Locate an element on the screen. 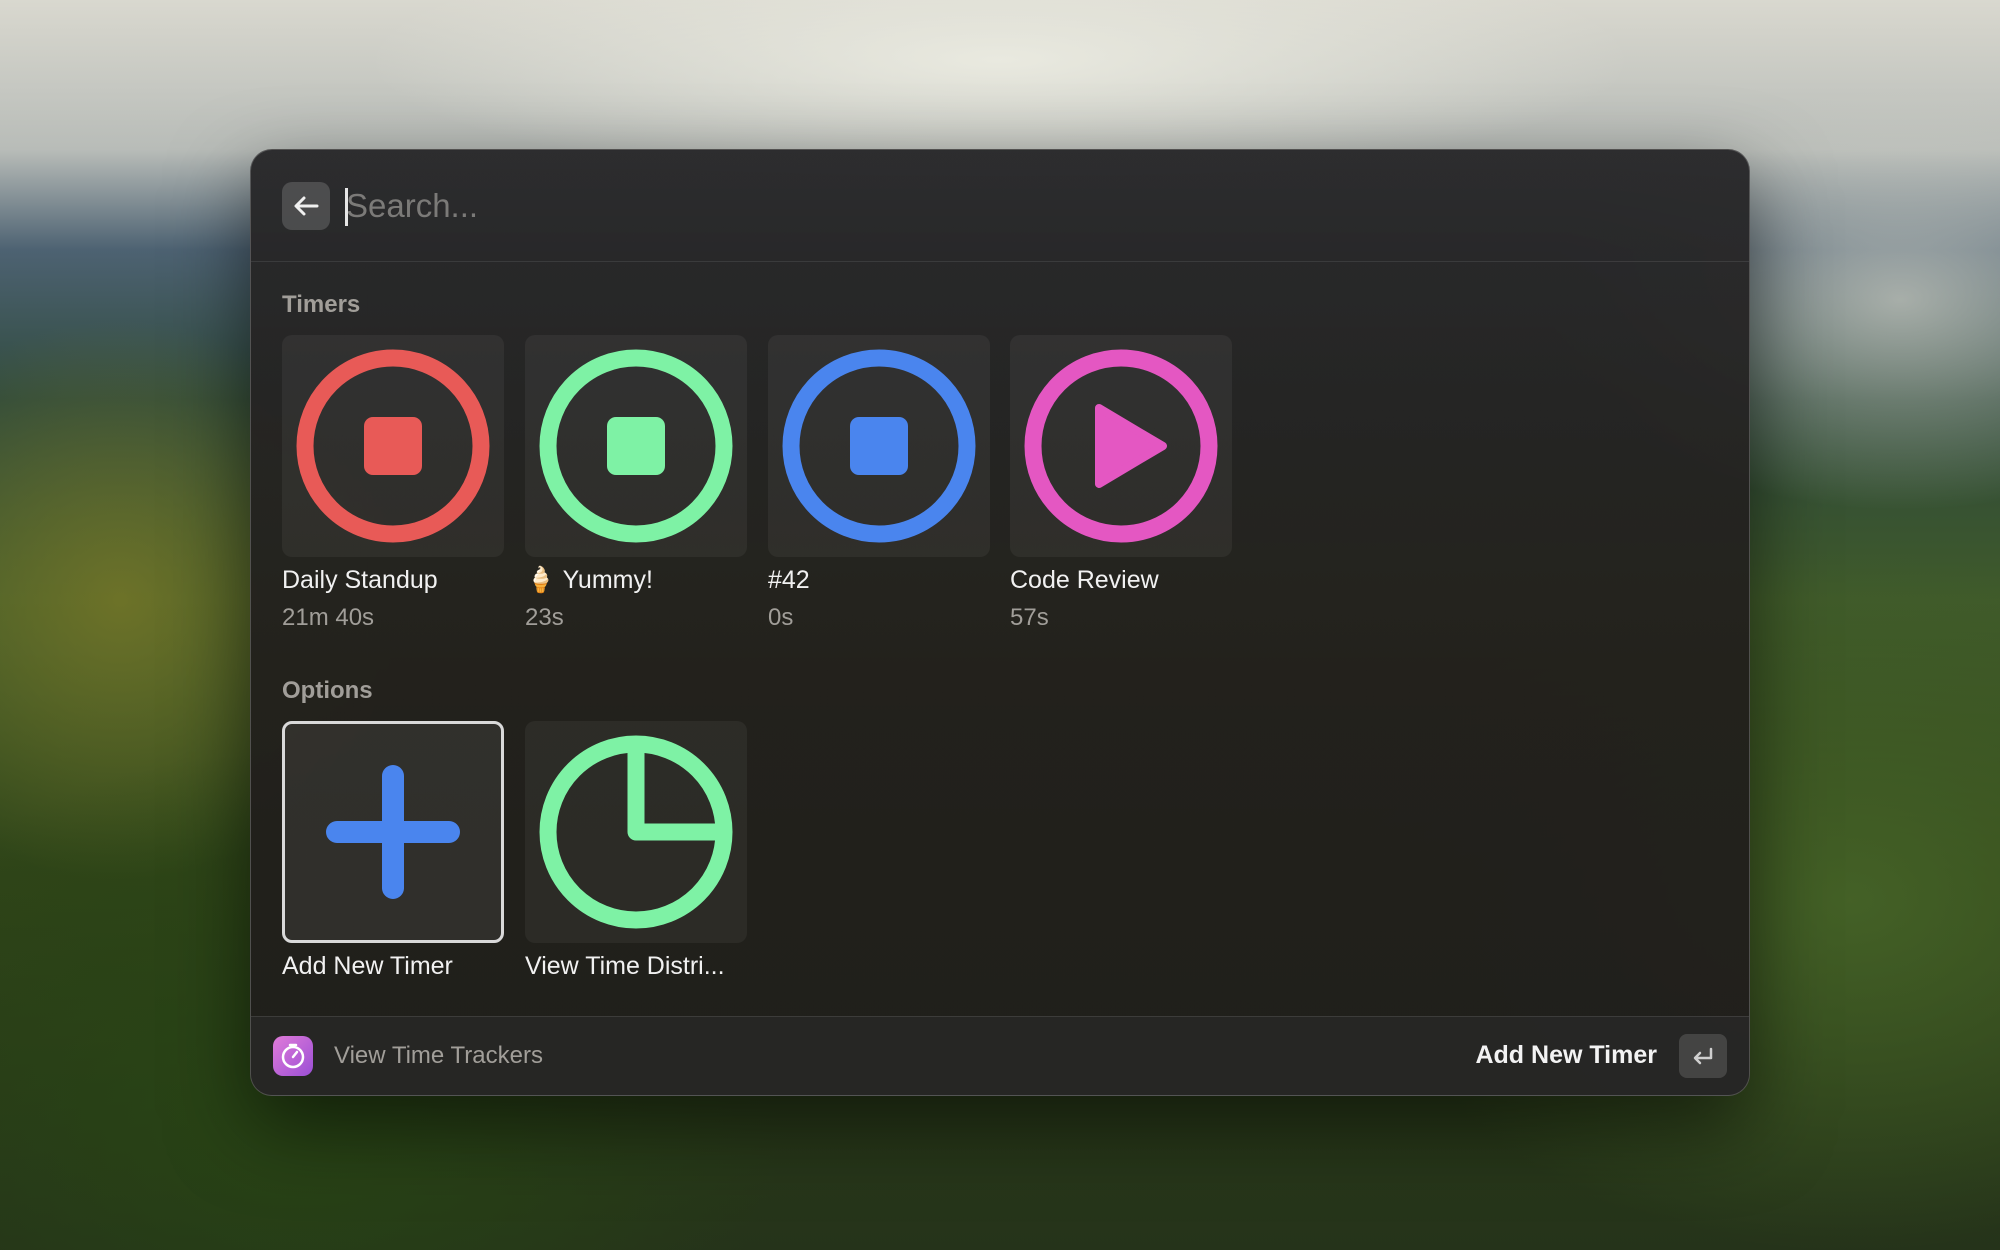 The width and height of the screenshot is (2000, 1250). plus-icon is located at coordinates (393, 832).